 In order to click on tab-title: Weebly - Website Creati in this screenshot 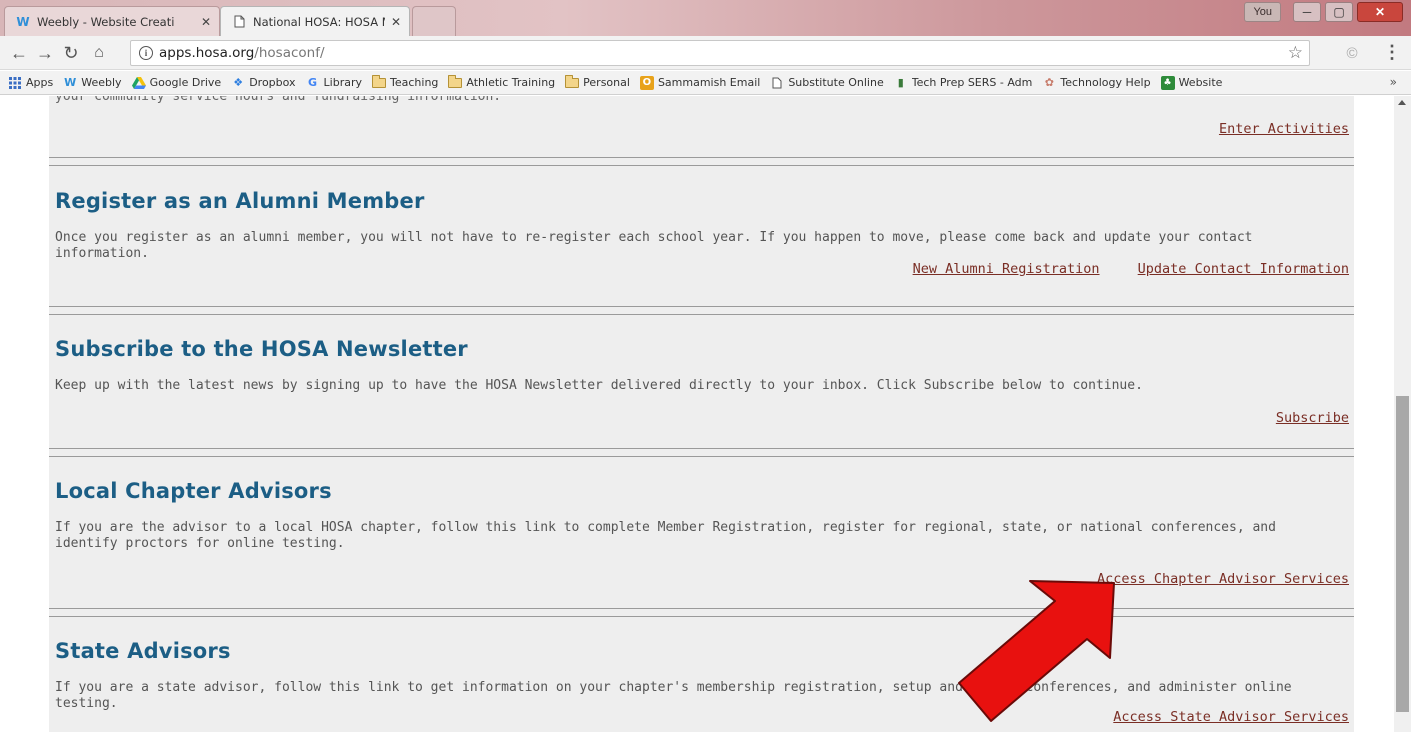, I will do `click(106, 21)`.